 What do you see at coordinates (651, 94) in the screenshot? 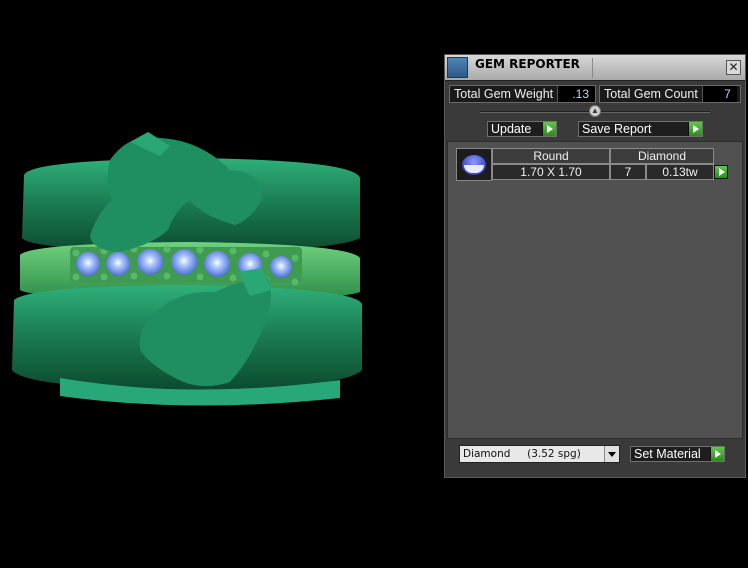
I see `total-gem-count-label: Total Gem Count` at bounding box center [651, 94].